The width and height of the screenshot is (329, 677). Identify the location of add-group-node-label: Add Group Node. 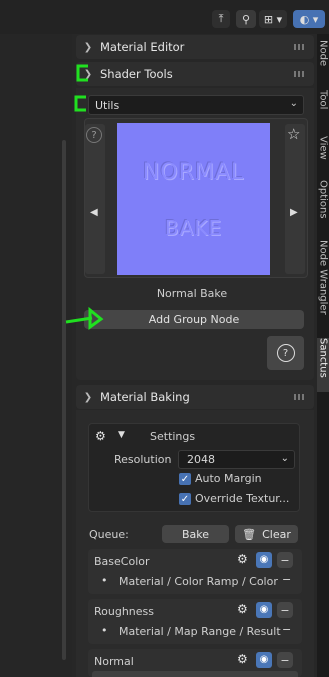
(194, 319).